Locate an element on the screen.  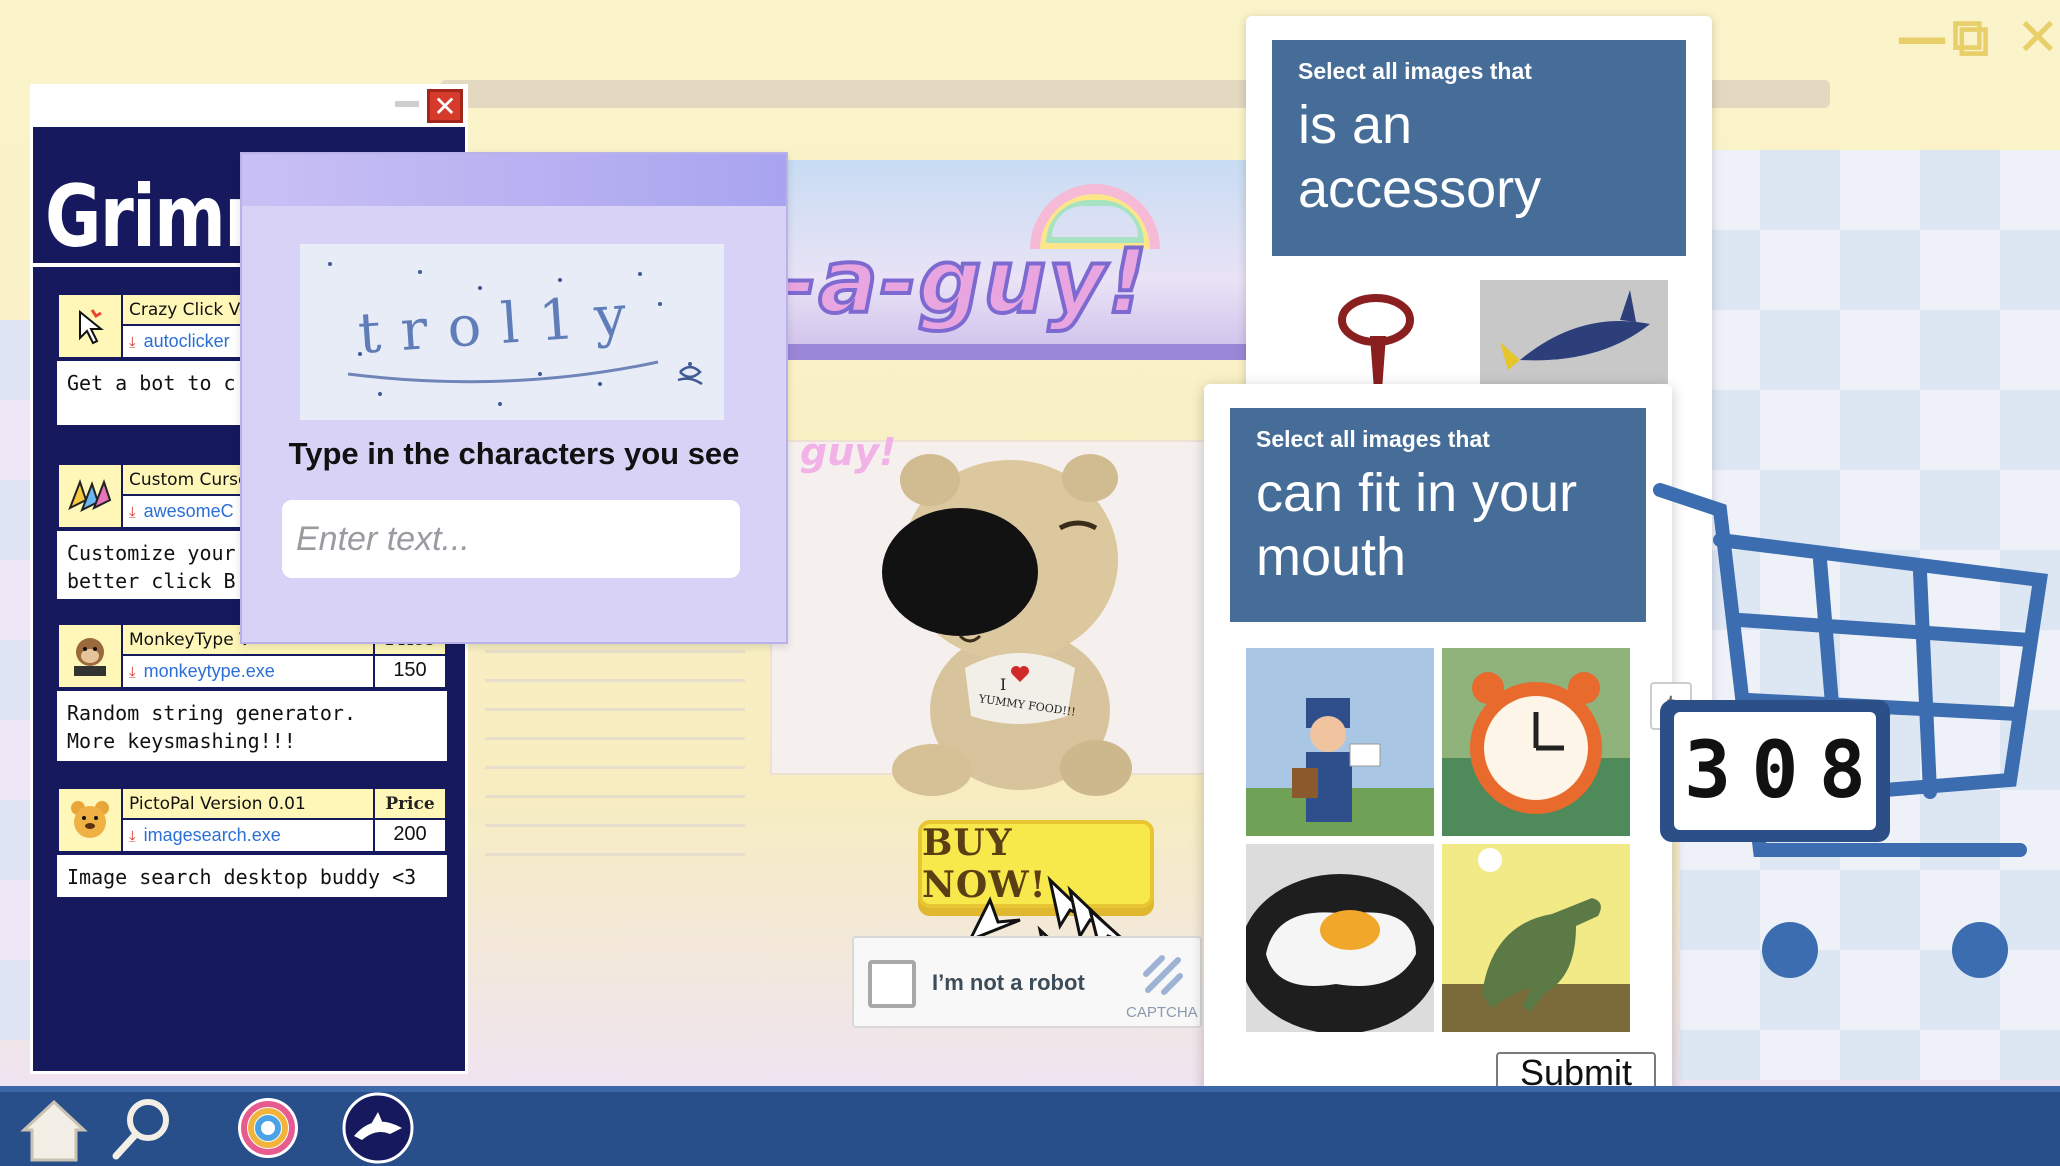
cursor-click-icon is located at coordinates (91, 326).